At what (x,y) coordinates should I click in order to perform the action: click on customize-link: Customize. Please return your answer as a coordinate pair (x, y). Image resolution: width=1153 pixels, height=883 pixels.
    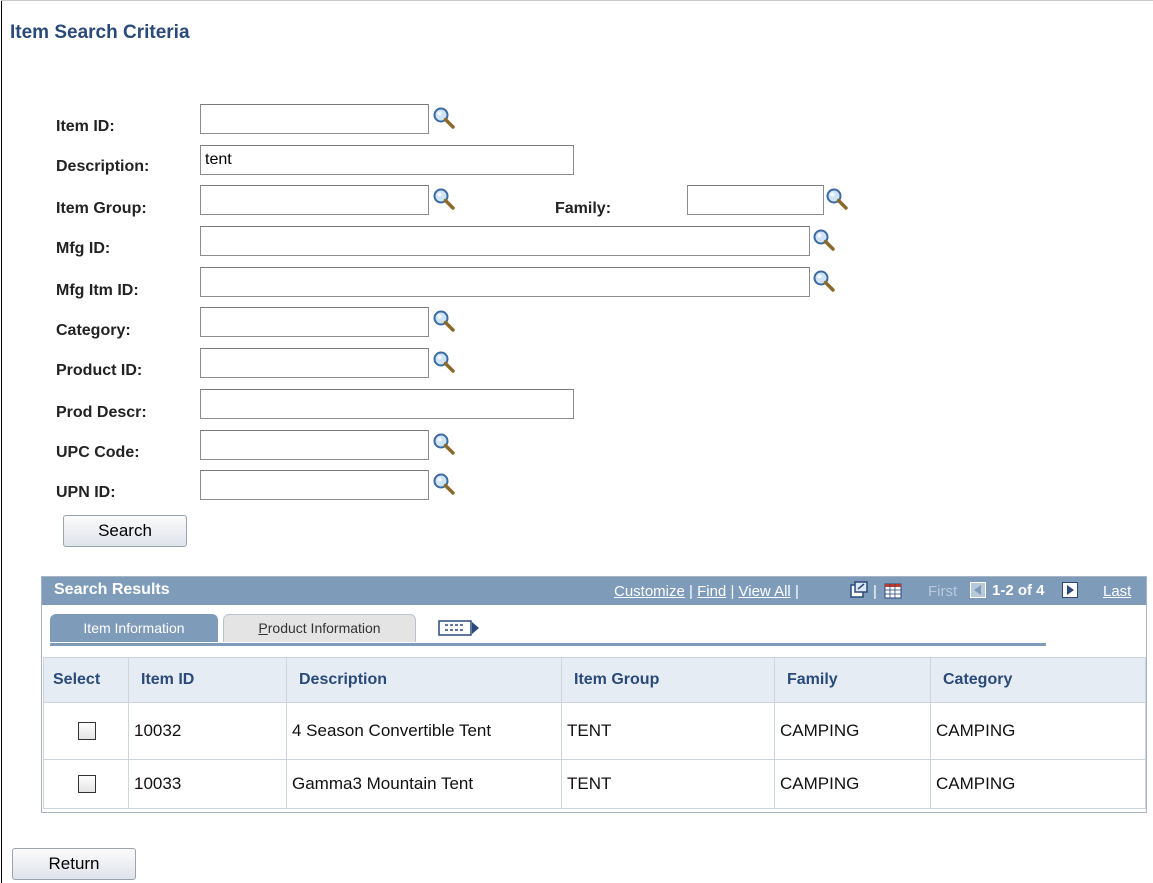
    Looking at the image, I should click on (649, 591).